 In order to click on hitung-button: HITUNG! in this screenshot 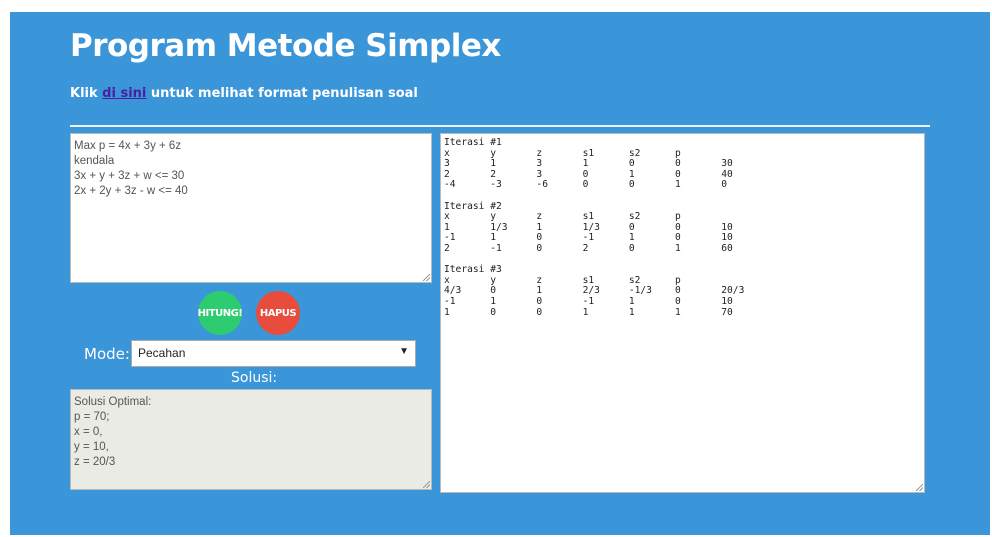, I will do `click(220, 313)`.